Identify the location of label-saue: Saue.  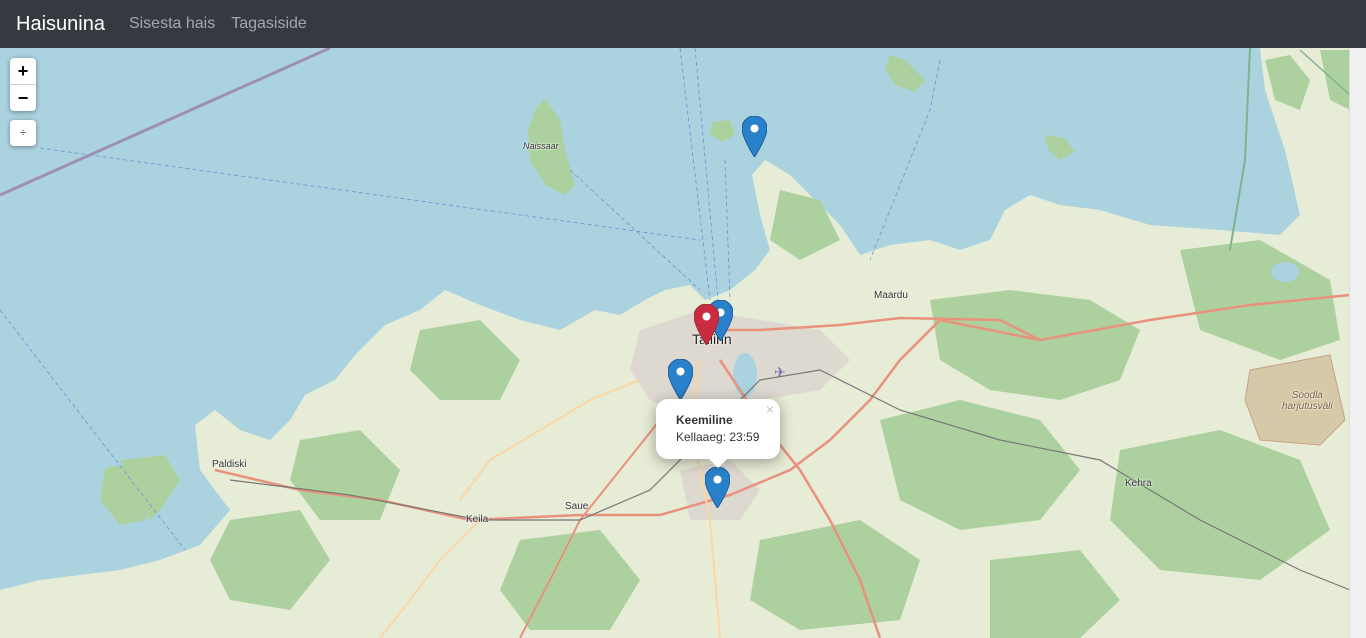
(577, 506).